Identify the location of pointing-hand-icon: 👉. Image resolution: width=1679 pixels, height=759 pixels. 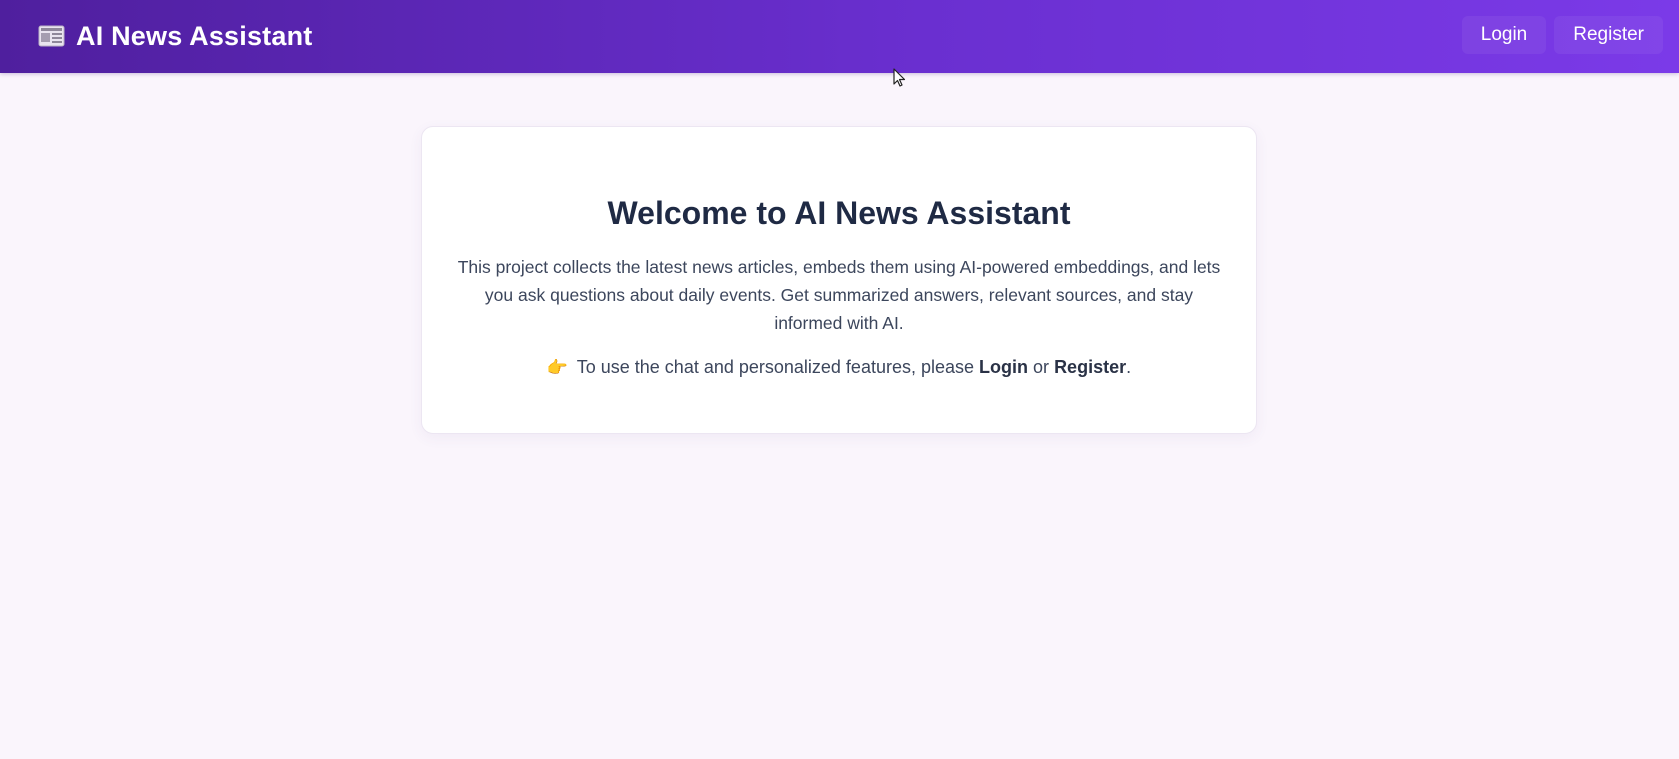
(557, 367).